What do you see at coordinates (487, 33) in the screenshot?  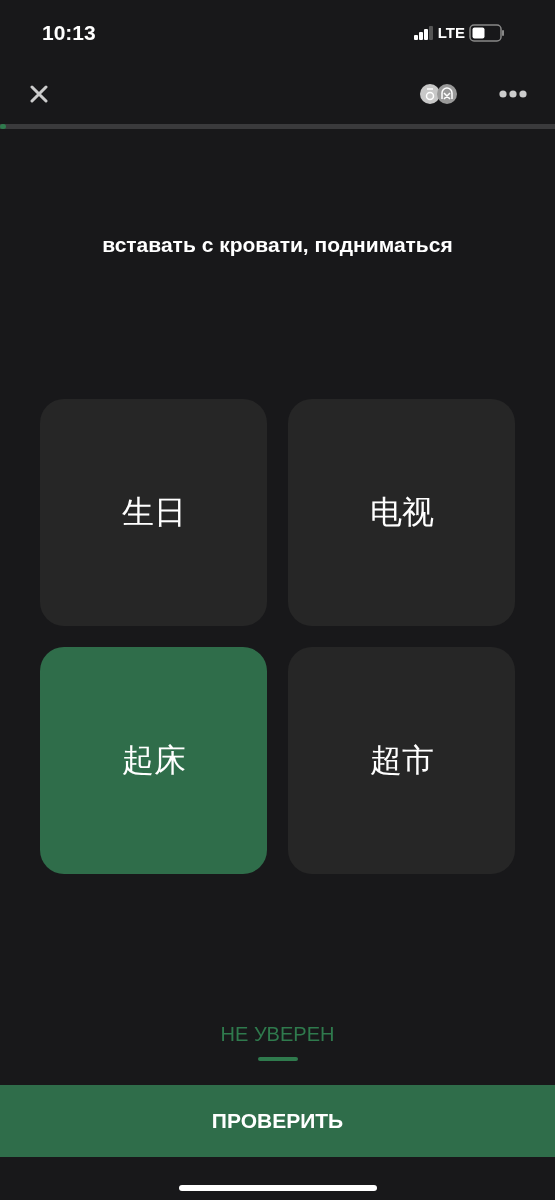 I see `battery-icon` at bounding box center [487, 33].